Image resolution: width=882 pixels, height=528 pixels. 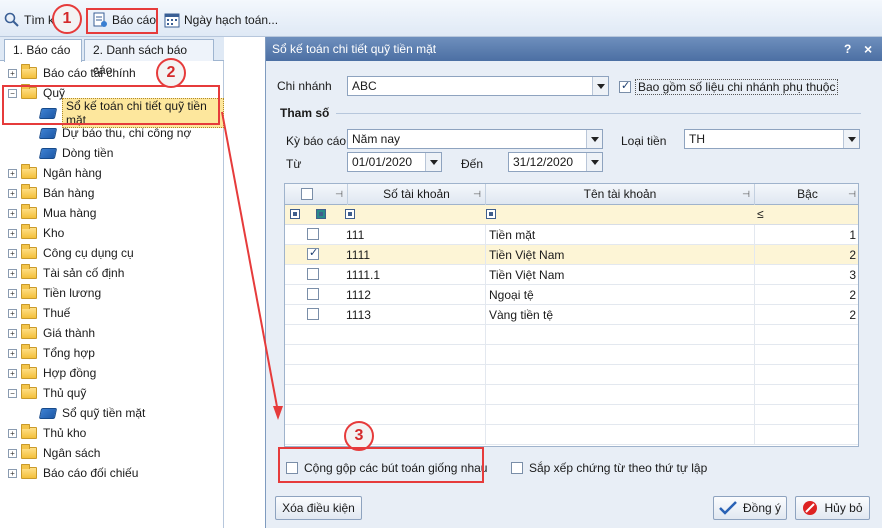 I want to click on tree-item: + Ngân hàng, so click(x=112, y=173).